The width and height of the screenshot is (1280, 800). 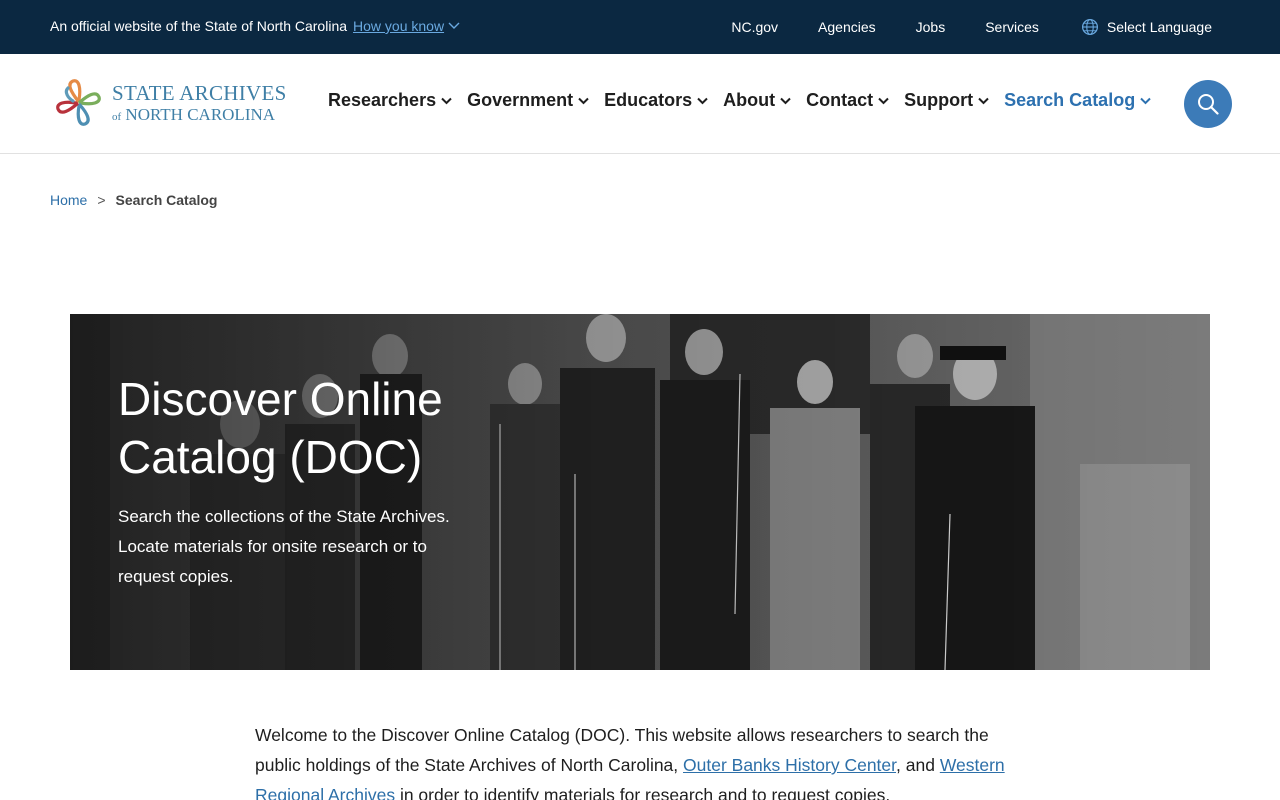 I want to click on logo-line-2-text: NORTH CAROLINA, so click(x=200, y=114).